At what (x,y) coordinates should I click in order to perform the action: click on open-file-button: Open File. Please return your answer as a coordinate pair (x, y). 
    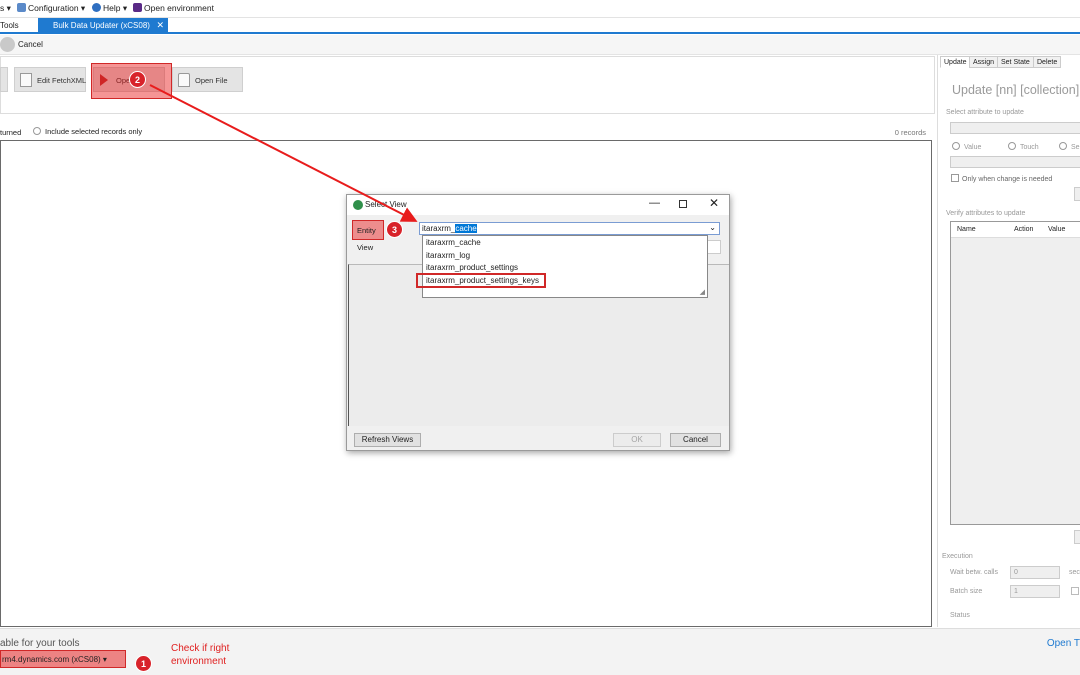
    Looking at the image, I should click on (207, 79).